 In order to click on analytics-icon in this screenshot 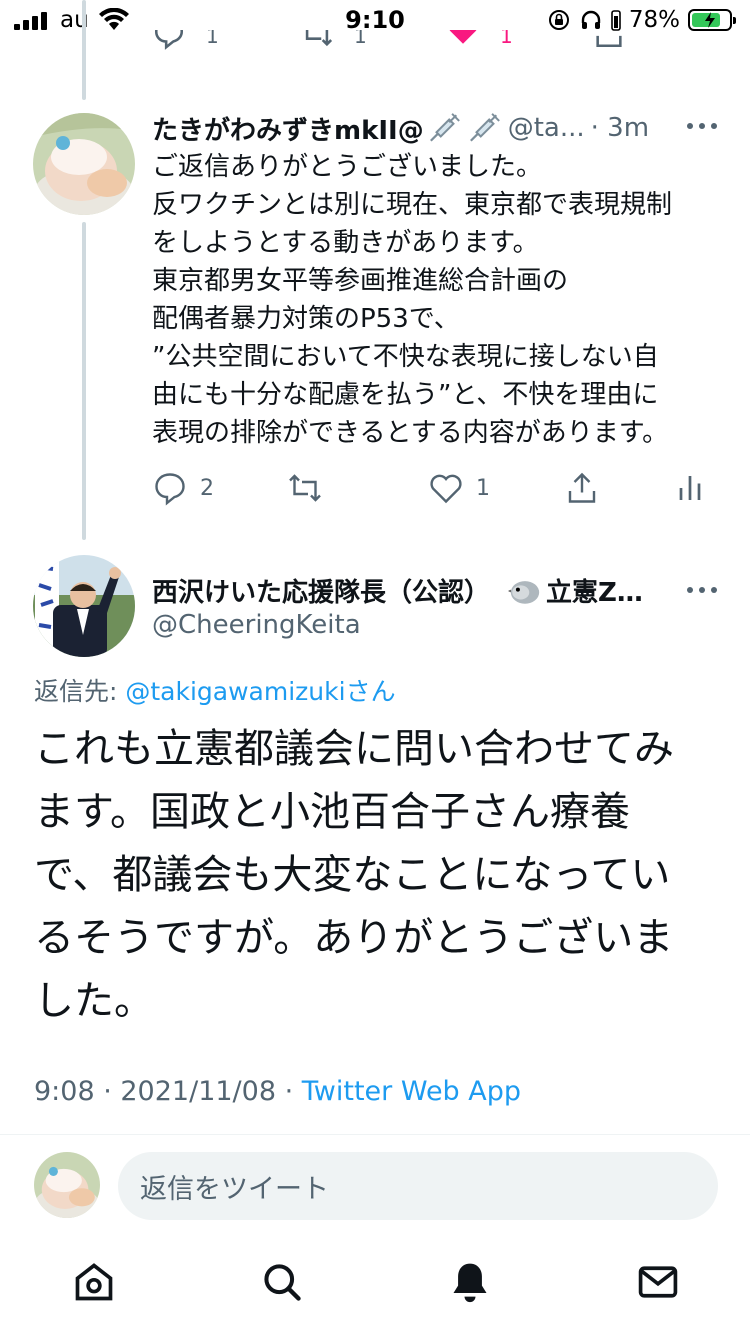, I will do `click(690, 488)`.